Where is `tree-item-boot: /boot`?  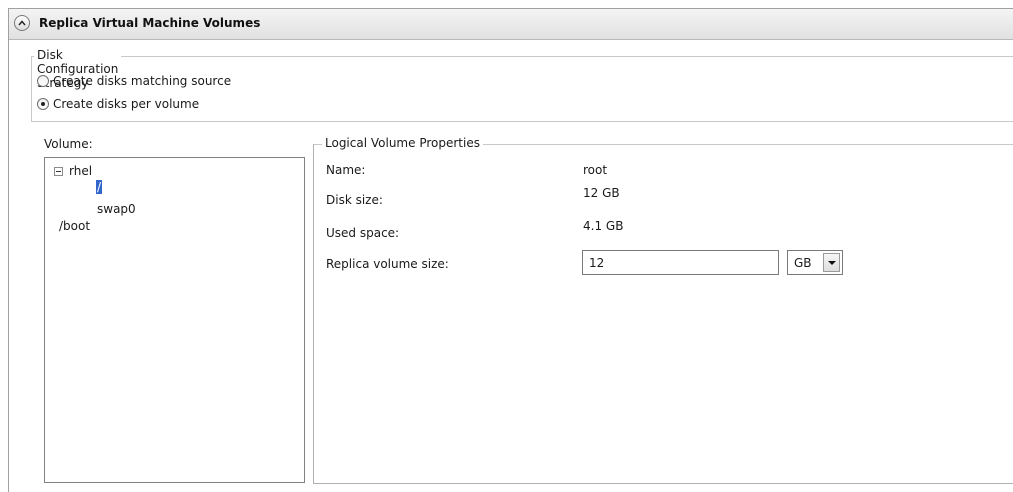
tree-item-boot: /boot is located at coordinates (74, 226).